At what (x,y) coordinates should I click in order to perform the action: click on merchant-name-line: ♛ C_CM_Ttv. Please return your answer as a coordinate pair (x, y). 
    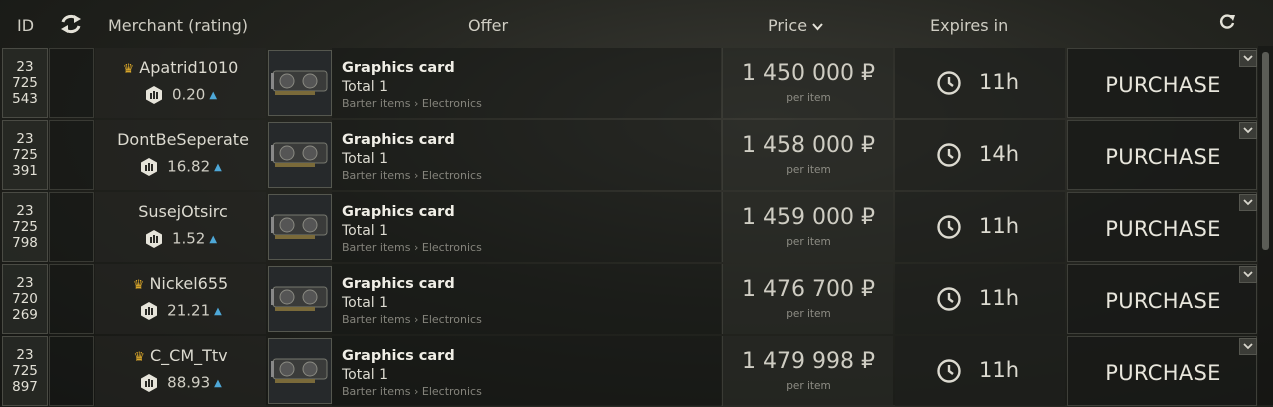
    Looking at the image, I should click on (180, 355).